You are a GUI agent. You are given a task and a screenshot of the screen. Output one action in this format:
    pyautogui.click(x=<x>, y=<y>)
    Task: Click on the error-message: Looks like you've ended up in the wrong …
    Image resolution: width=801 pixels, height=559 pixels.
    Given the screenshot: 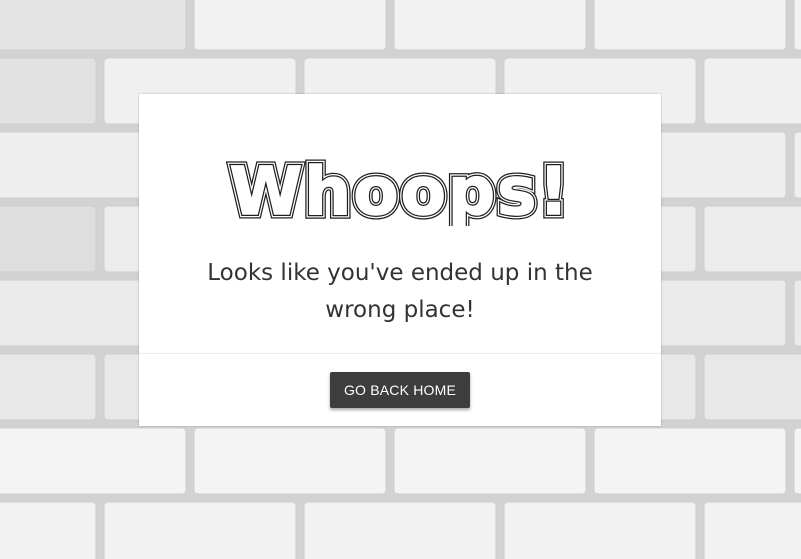 What is the action you would take?
    pyautogui.click(x=400, y=291)
    